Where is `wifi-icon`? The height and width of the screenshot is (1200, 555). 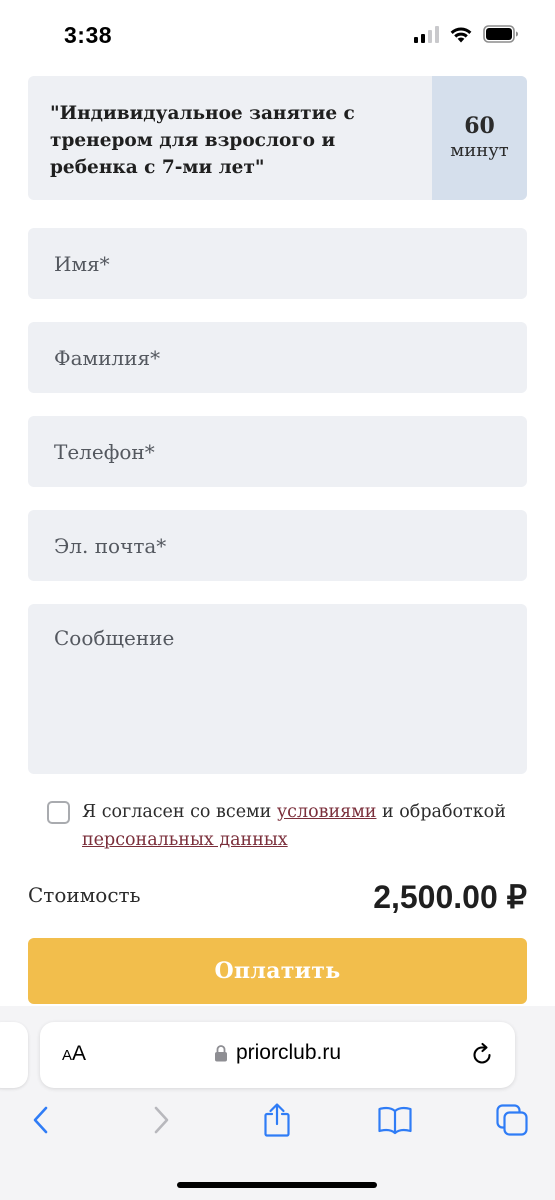
wifi-icon is located at coordinates (461, 35).